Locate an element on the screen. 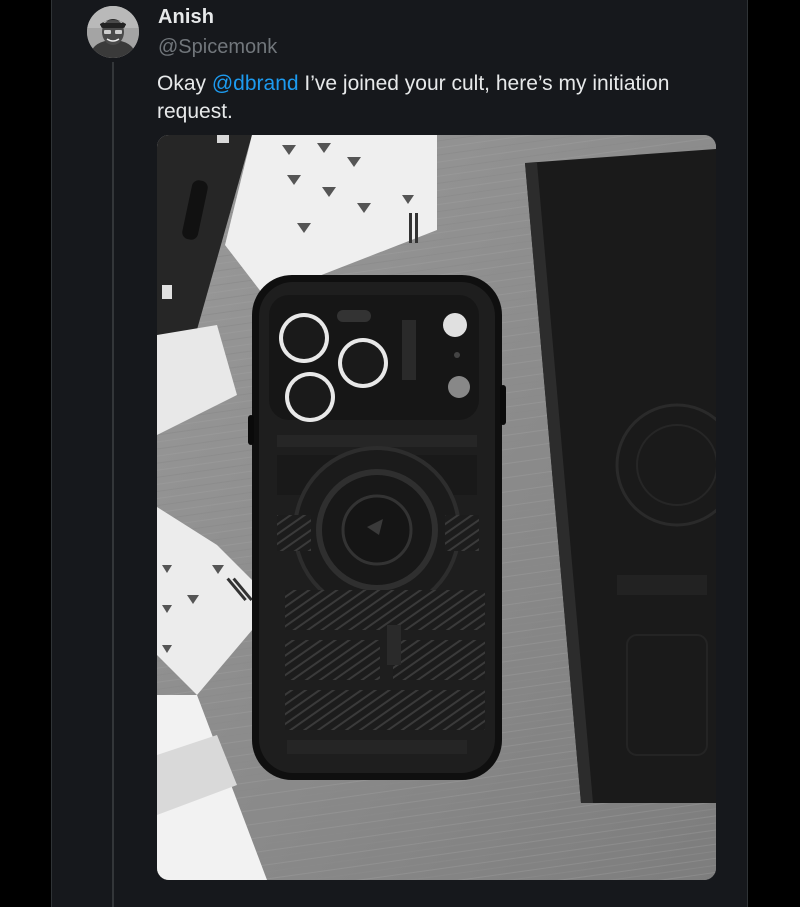 This screenshot has width=800, height=907. tweet-text-before: Okay is located at coordinates (184, 83).